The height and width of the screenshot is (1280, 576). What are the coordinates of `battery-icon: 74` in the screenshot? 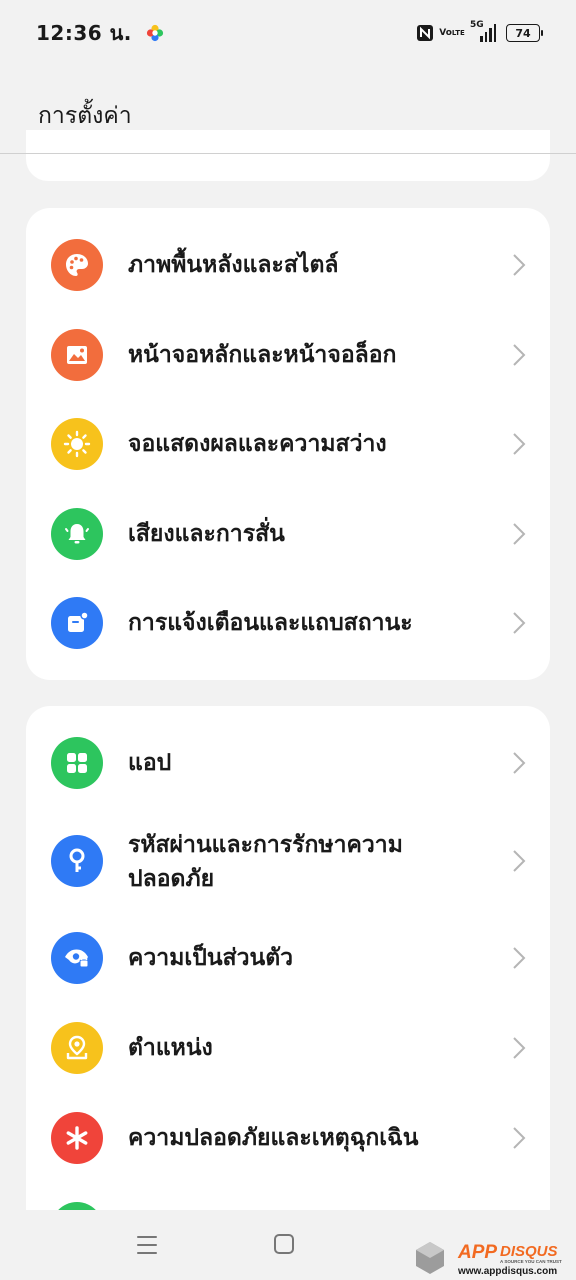 It's located at (524, 33).